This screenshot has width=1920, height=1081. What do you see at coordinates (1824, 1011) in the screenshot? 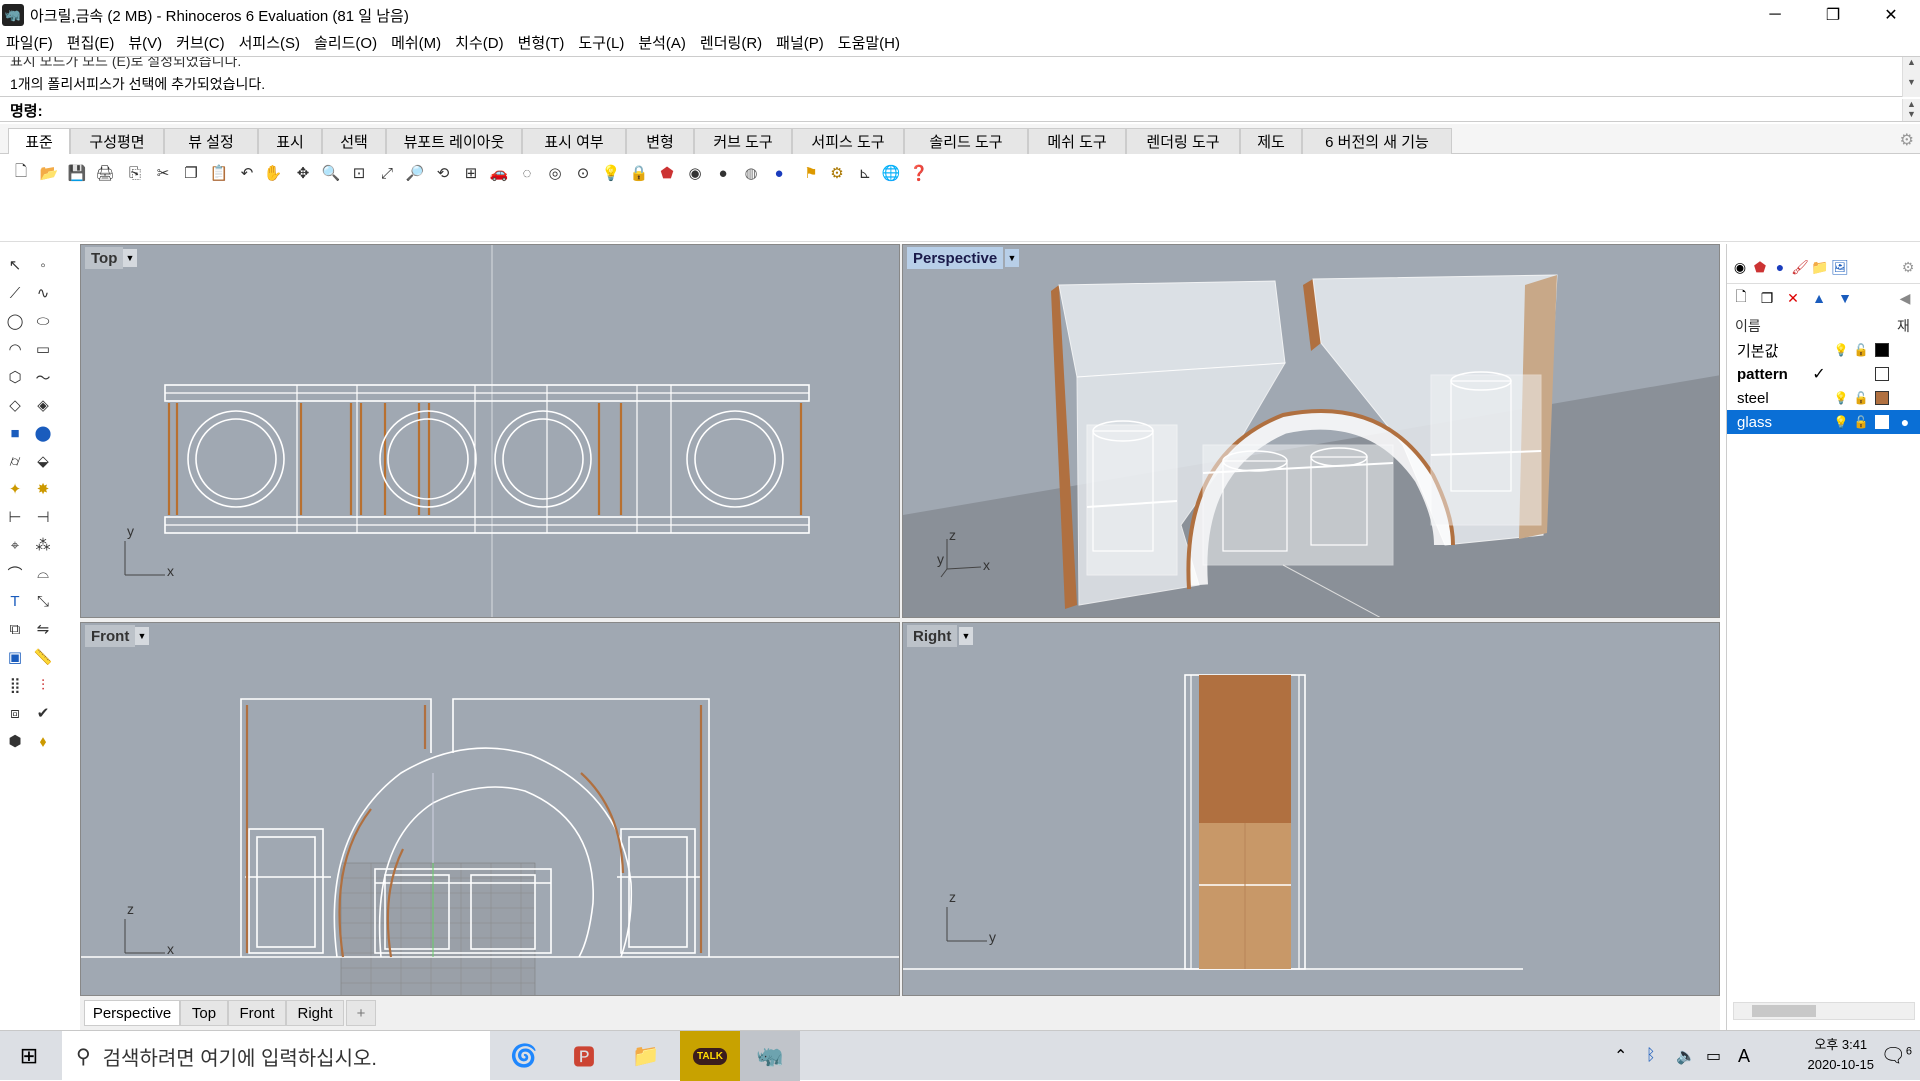
I see `layers-horizontal-scrollbar` at bounding box center [1824, 1011].